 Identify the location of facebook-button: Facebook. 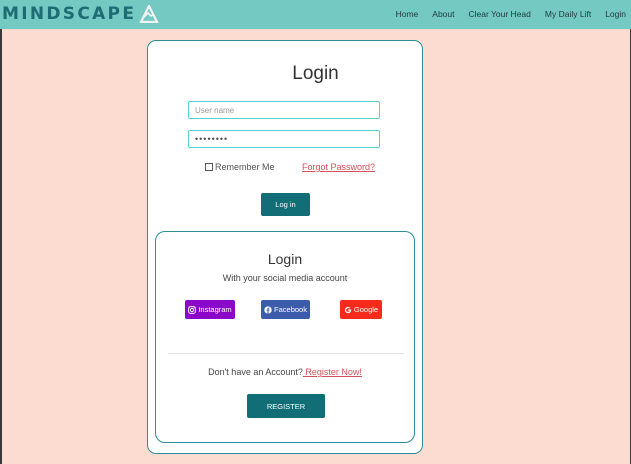
(285, 309).